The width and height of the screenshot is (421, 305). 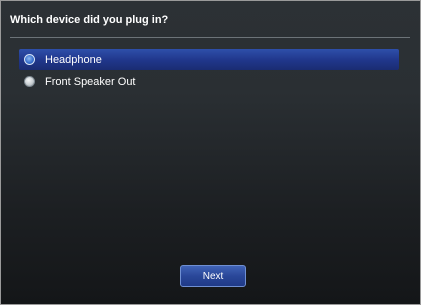 What do you see at coordinates (209, 59) in the screenshot?
I see `option-headphone: Headphone` at bounding box center [209, 59].